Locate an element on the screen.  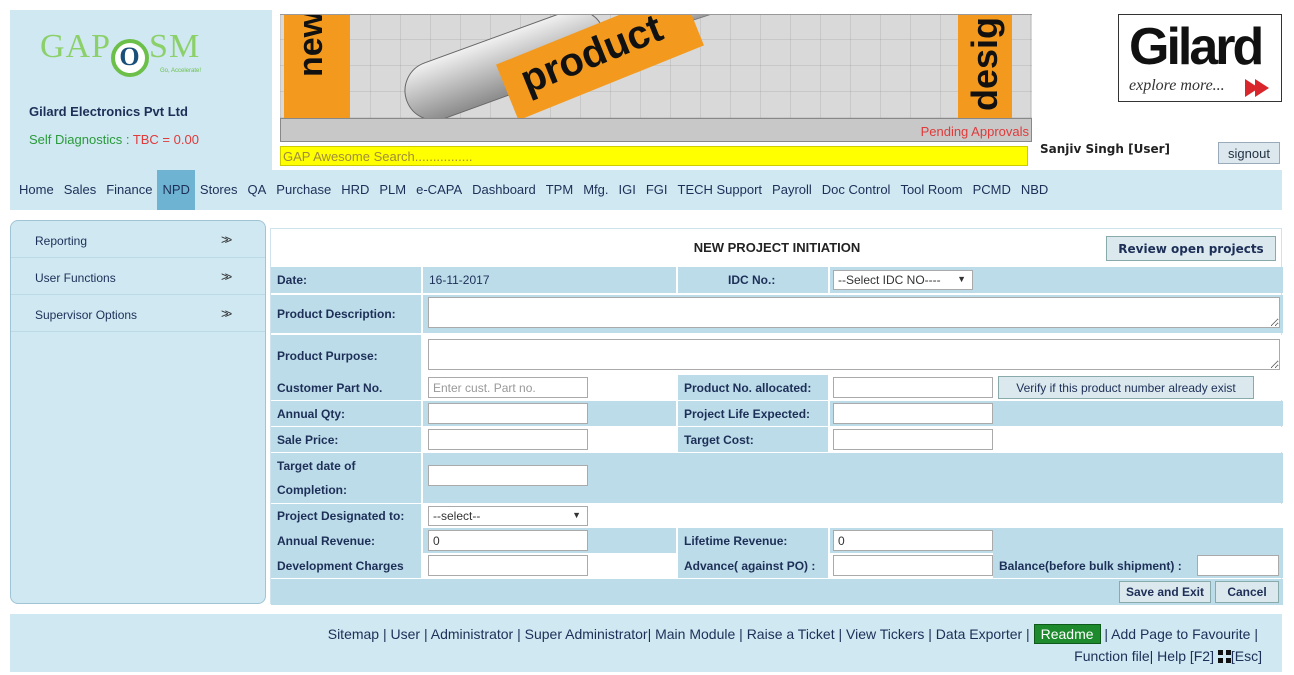
nav-item-finance: Finance is located at coordinates (129, 190).